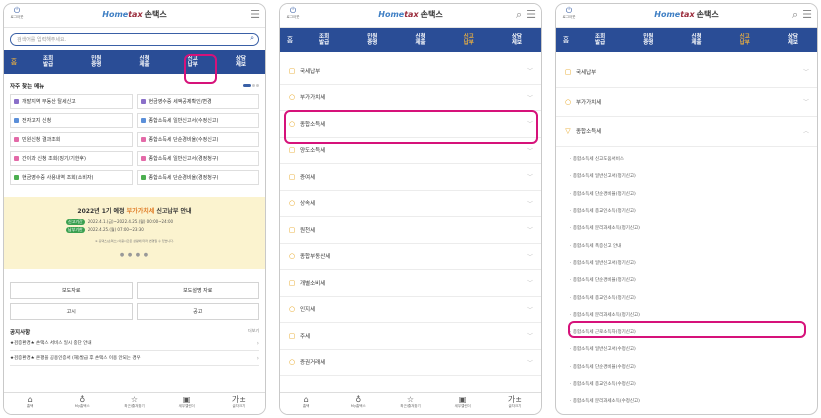  I want to click on often-menu-item: 개발지역 부동산 탈세신고, so click(71, 101).